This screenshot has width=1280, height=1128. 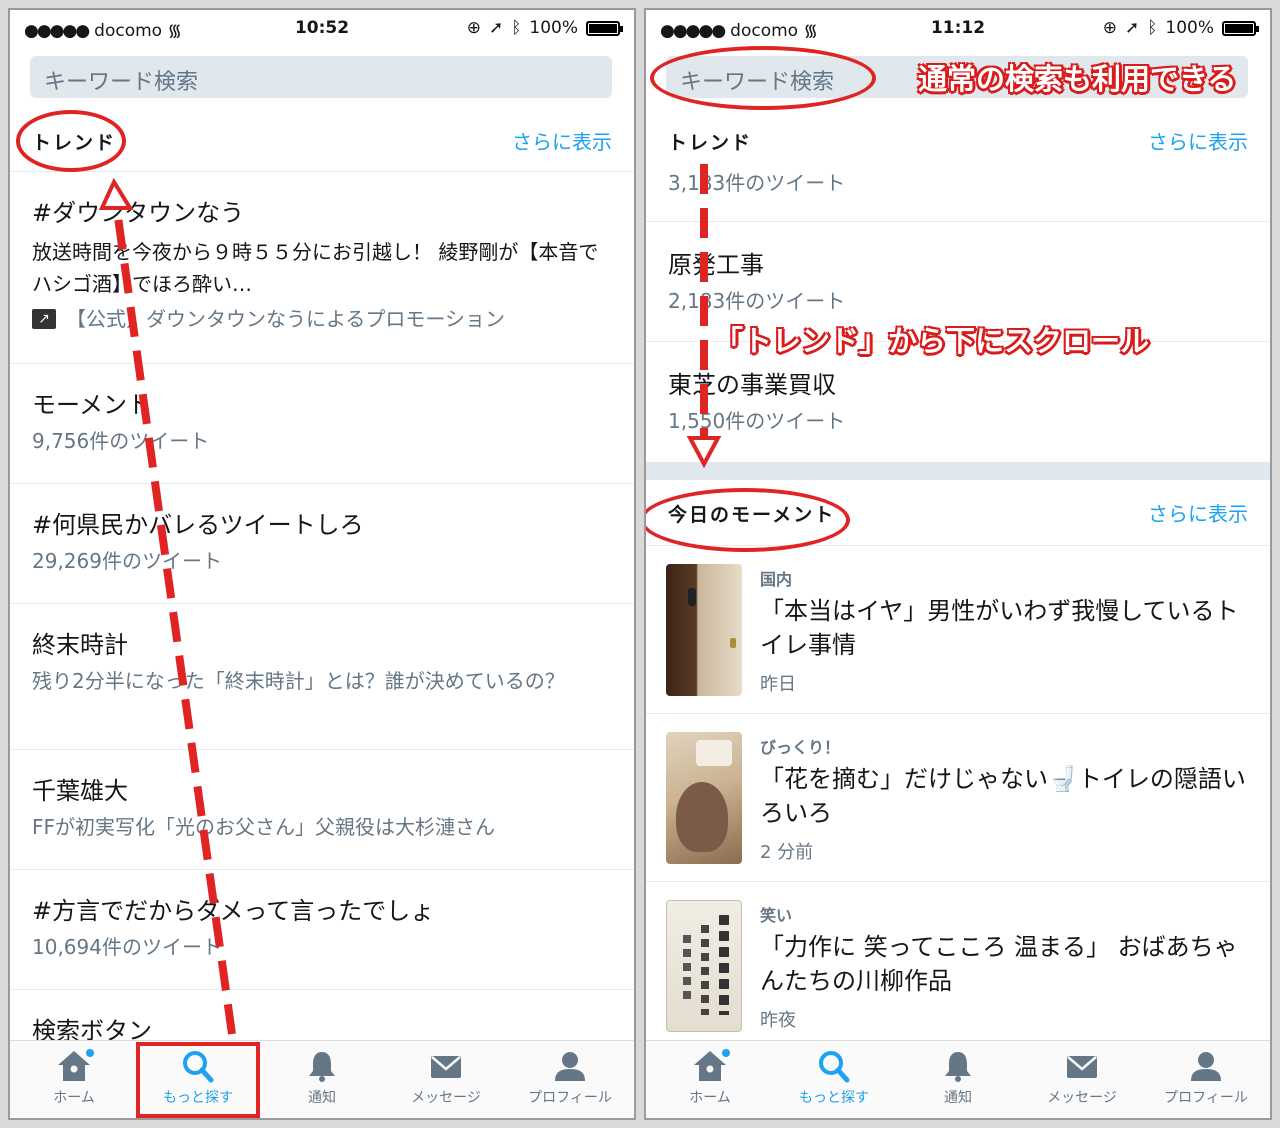 What do you see at coordinates (757, 421) in the screenshot?
I see `trend-meta: 1,550件のツイート` at bounding box center [757, 421].